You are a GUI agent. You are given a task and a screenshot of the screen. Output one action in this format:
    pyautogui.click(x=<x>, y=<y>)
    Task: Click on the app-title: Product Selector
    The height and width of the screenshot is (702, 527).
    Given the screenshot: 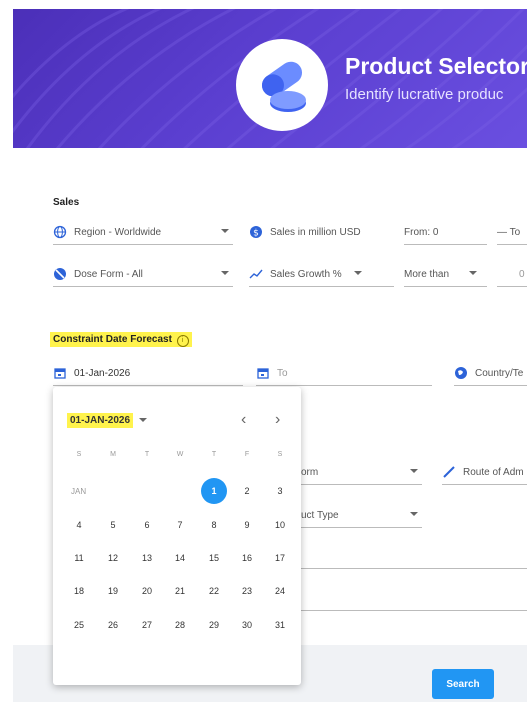 What is the action you would take?
    pyautogui.click(x=436, y=66)
    